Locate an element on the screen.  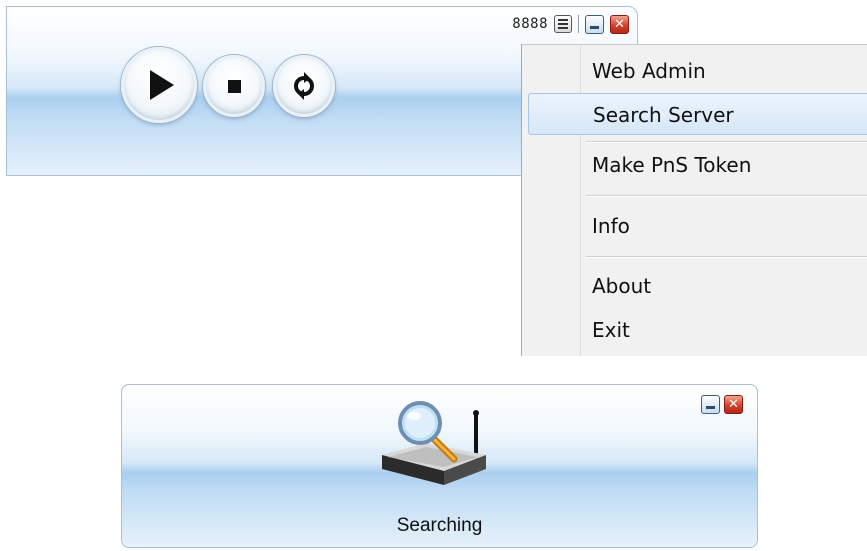
port-number: 8888 is located at coordinates (530, 24).